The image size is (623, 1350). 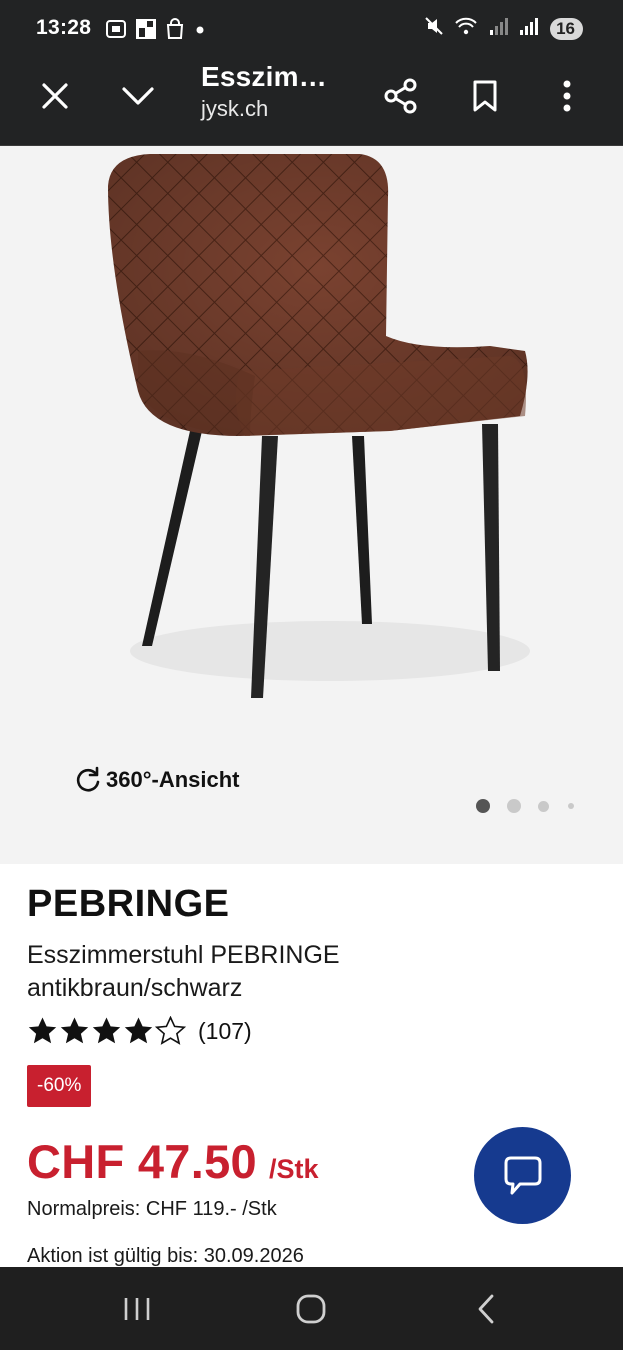 What do you see at coordinates (529, 28) in the screenshot?
I see `signal-roaming-icon` at bounding box center [529, 28].